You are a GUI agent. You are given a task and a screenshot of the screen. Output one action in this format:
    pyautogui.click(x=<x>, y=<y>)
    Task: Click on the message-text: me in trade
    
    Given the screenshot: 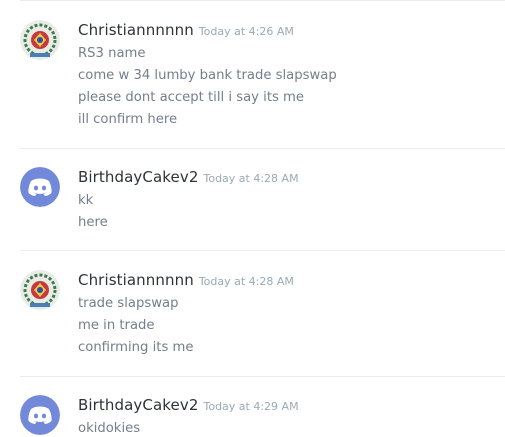 What is the action you would take?
    pyautogui.click(x=116, y=325)
    